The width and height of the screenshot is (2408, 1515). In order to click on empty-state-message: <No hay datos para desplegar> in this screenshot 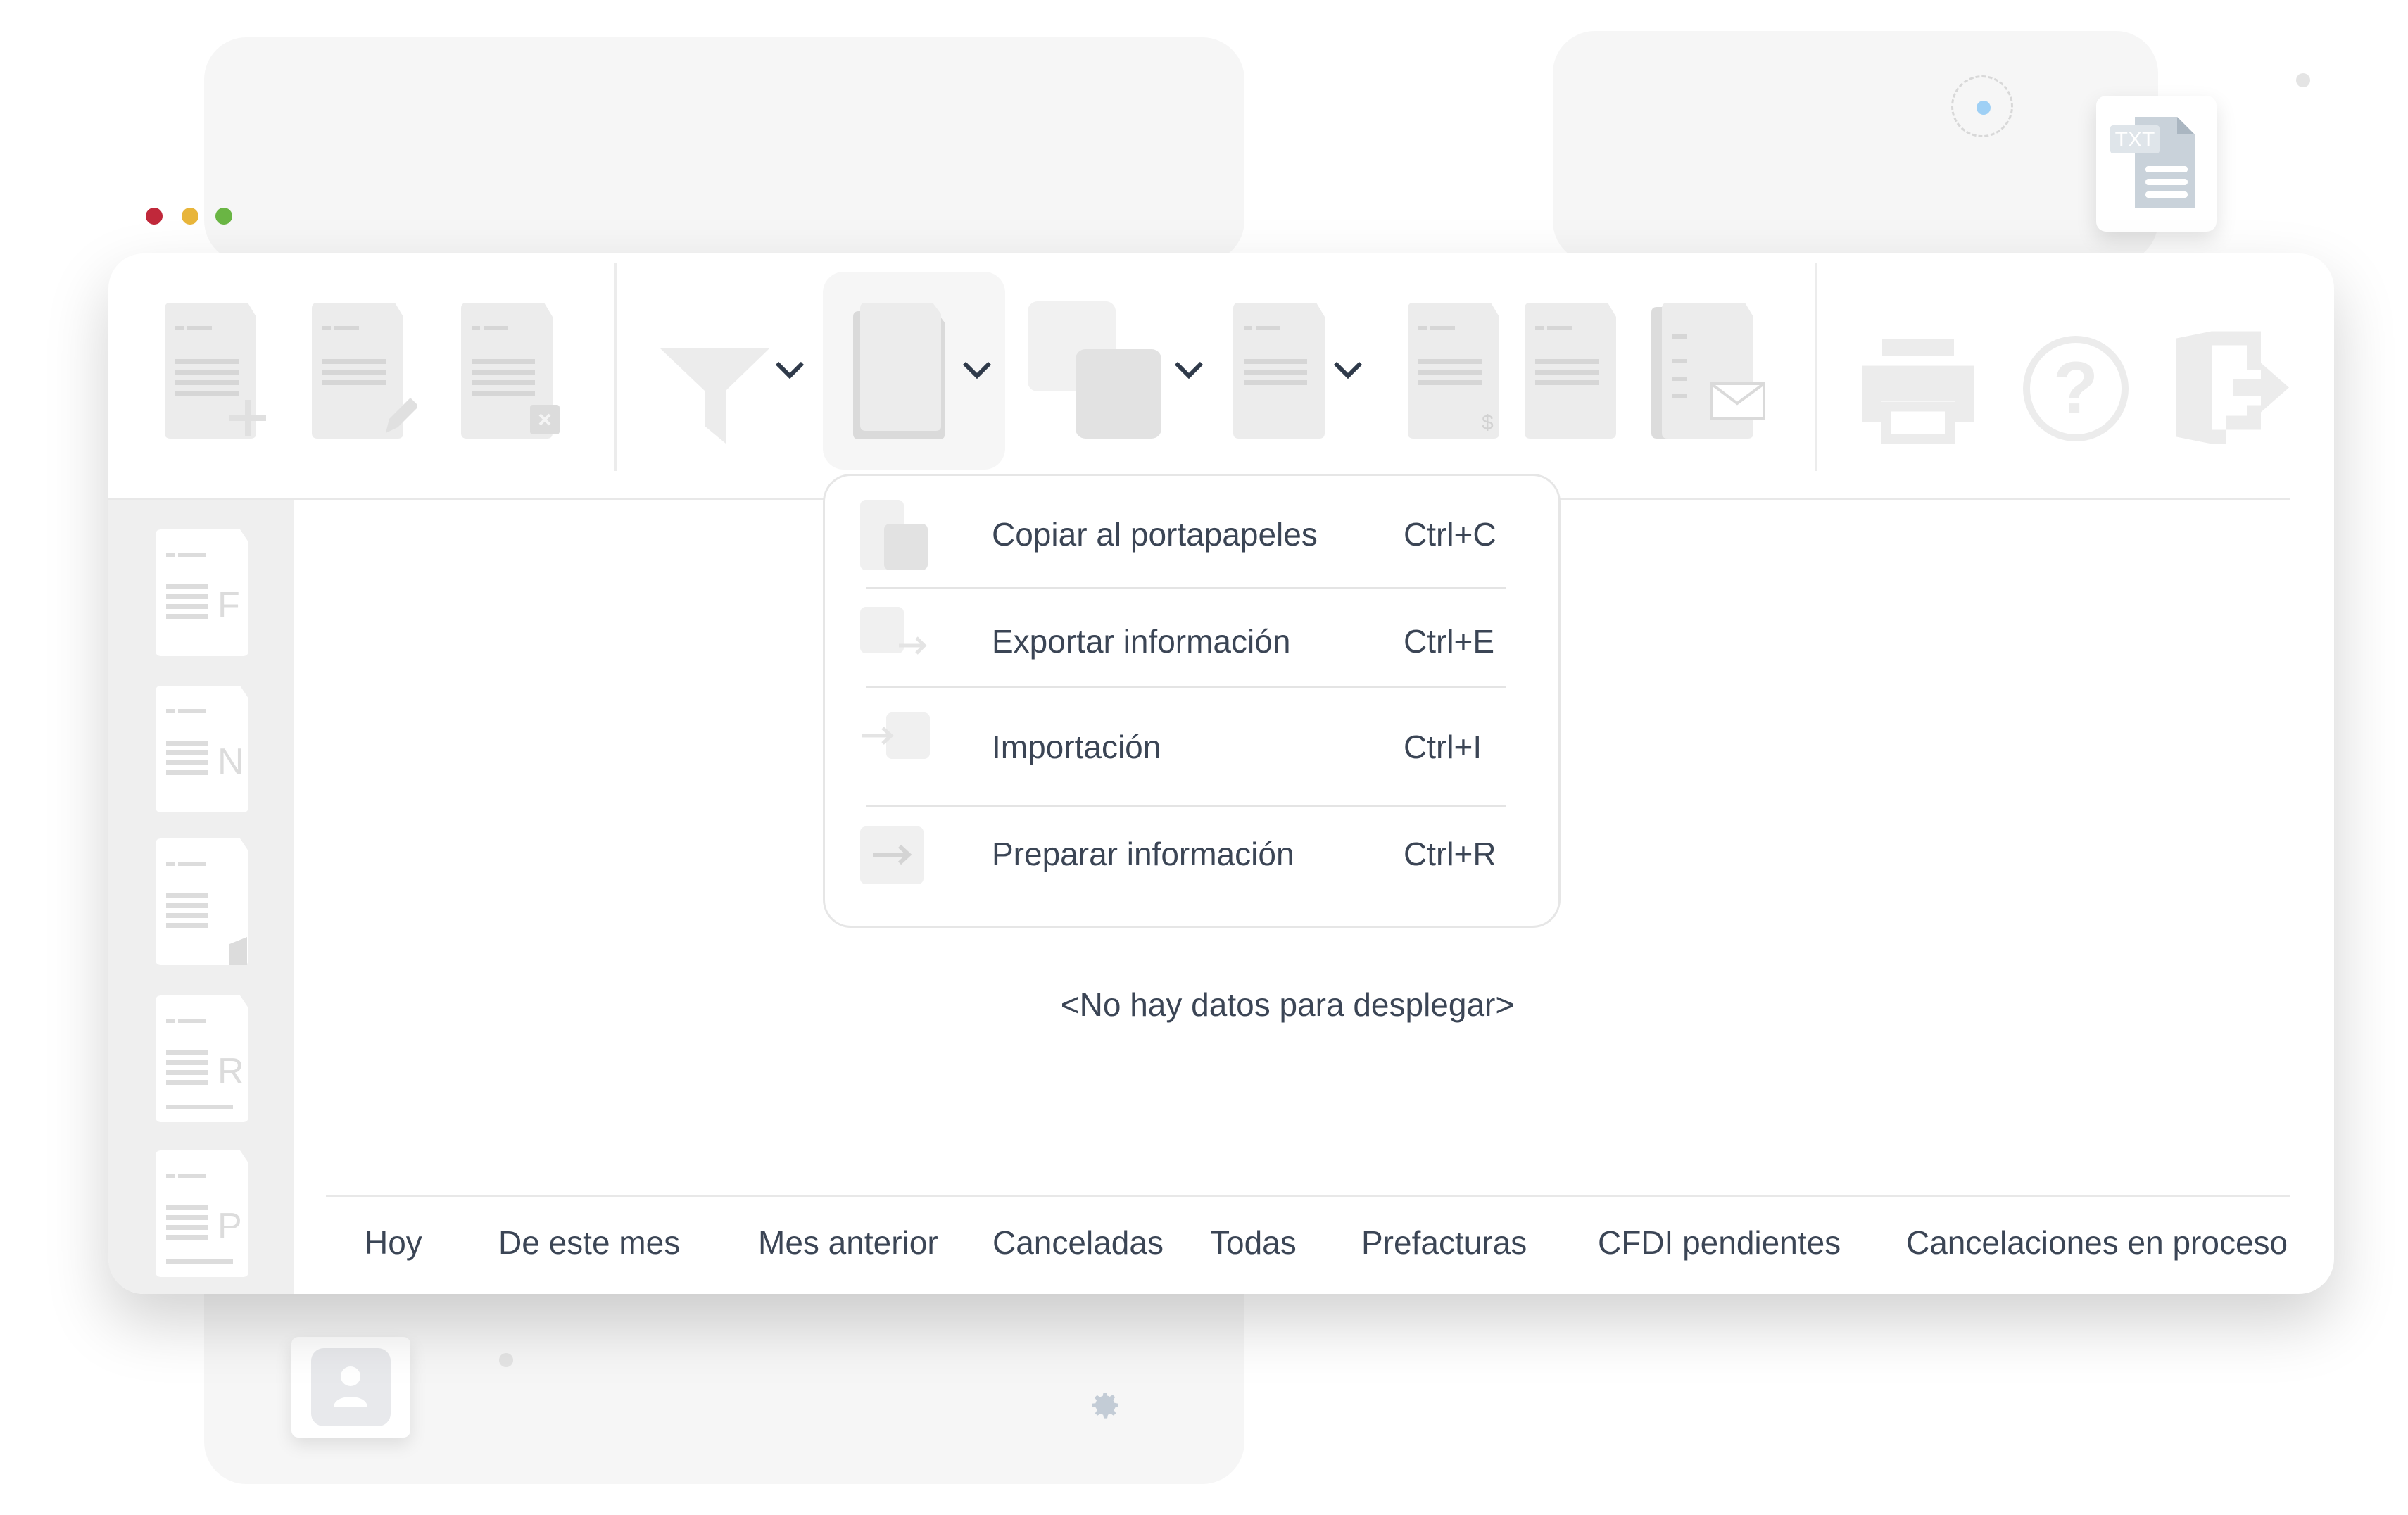, I will do `click(1287, 1004)`.